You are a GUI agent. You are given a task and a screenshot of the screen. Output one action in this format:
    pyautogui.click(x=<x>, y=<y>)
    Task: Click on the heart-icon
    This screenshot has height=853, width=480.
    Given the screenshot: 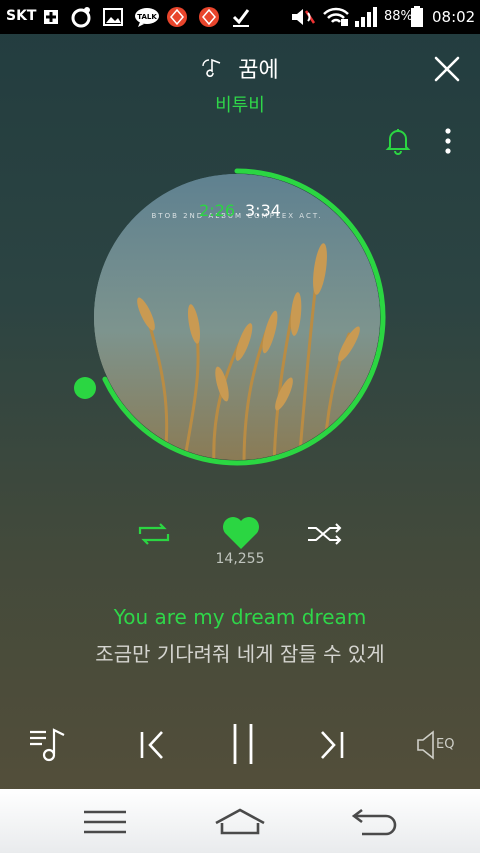 What is the action you would take?
    pyautogui.click(x=241, y=533)
    